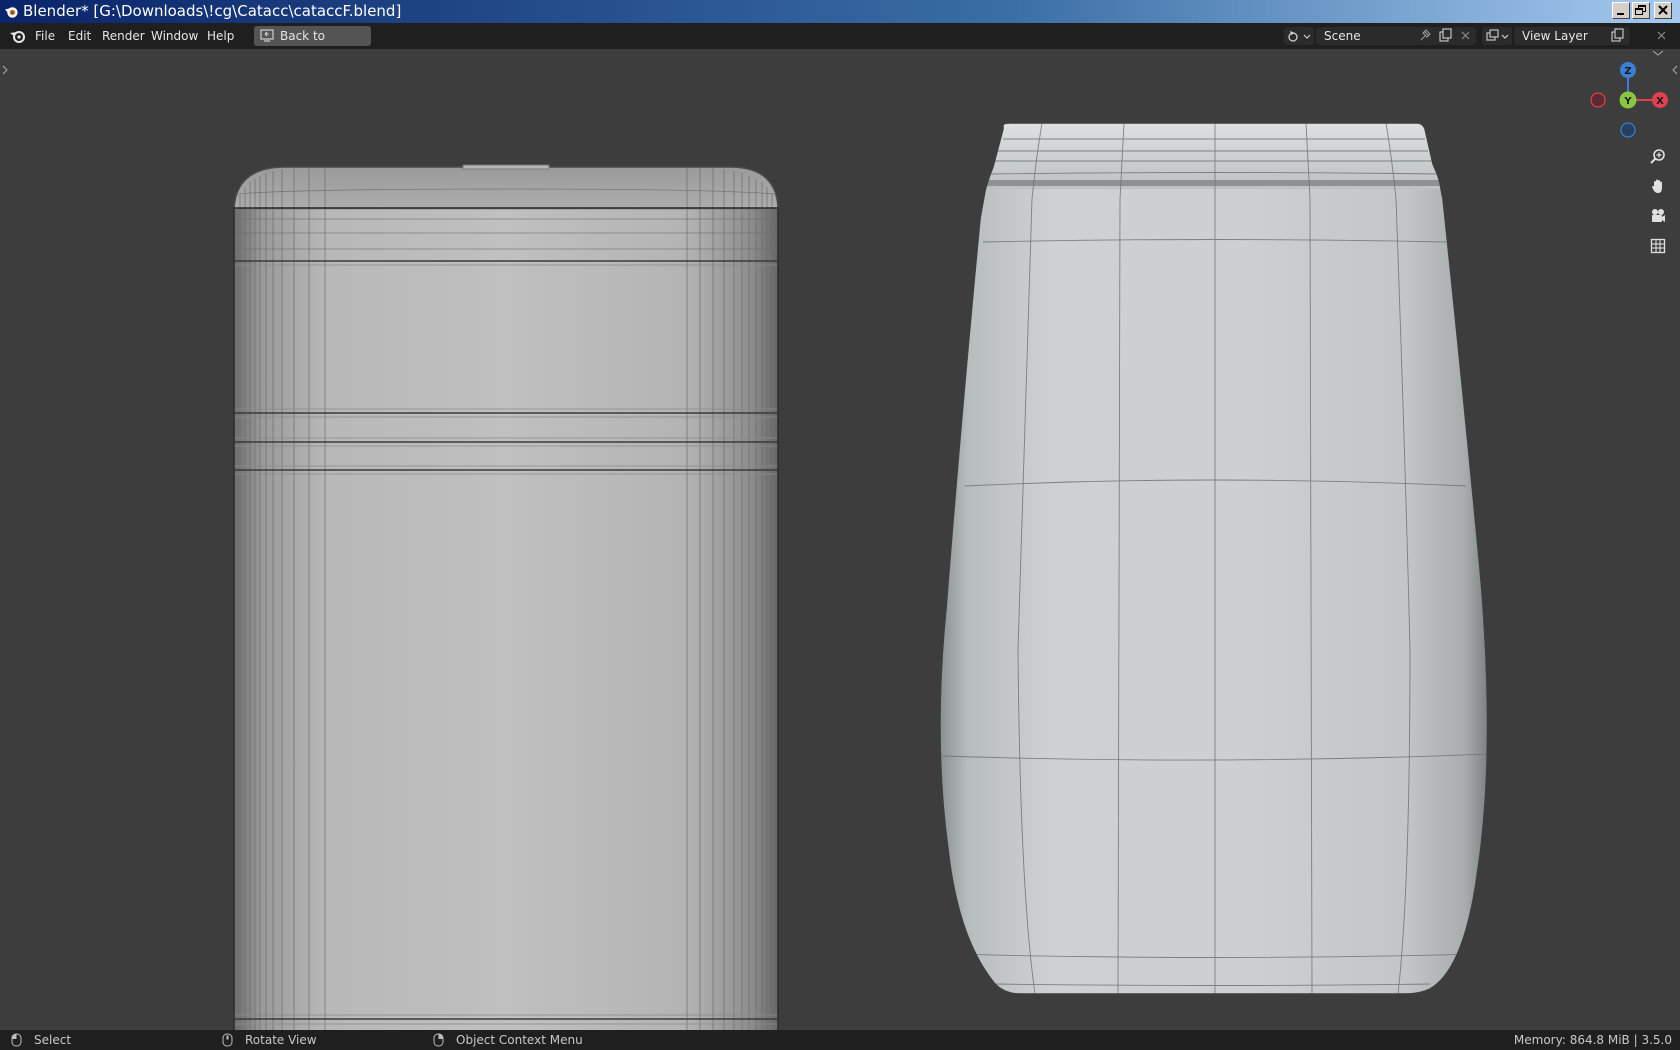 Image resolution: width=1680 pixels, height=1050 pixels. What do you see at coordinates (1627, 101) in the screenshot?
I see `gizmo-y-label: Y` at bounding box center [1627, 101].